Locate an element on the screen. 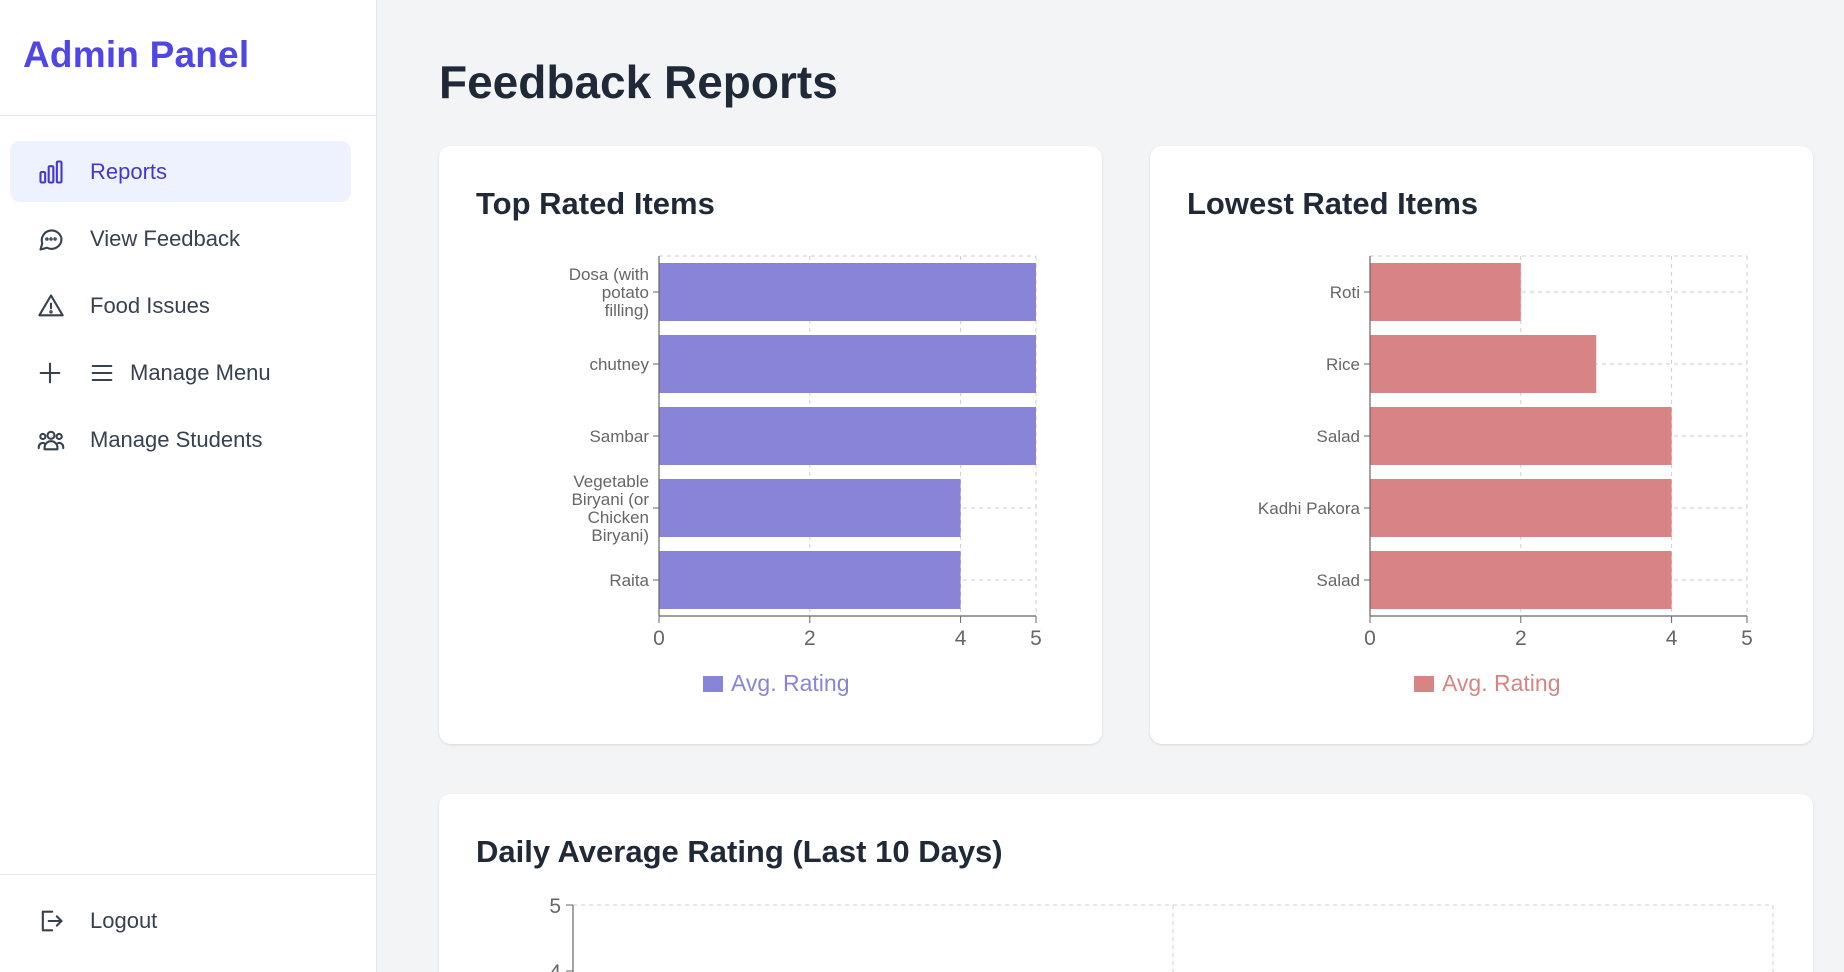  y-tick-label: 5 is located at coordinates (555, 906).